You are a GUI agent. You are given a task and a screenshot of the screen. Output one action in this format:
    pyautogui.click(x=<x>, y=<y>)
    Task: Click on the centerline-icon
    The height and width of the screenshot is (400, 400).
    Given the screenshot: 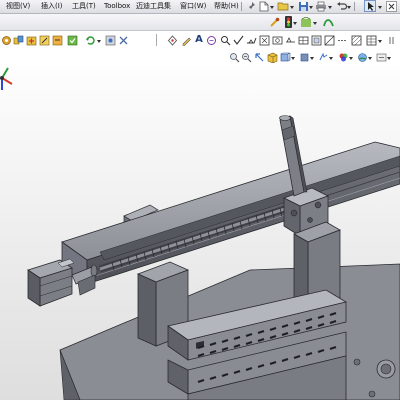 What is the action you would take?
    pyautogui.click(x=342, y=40)
    